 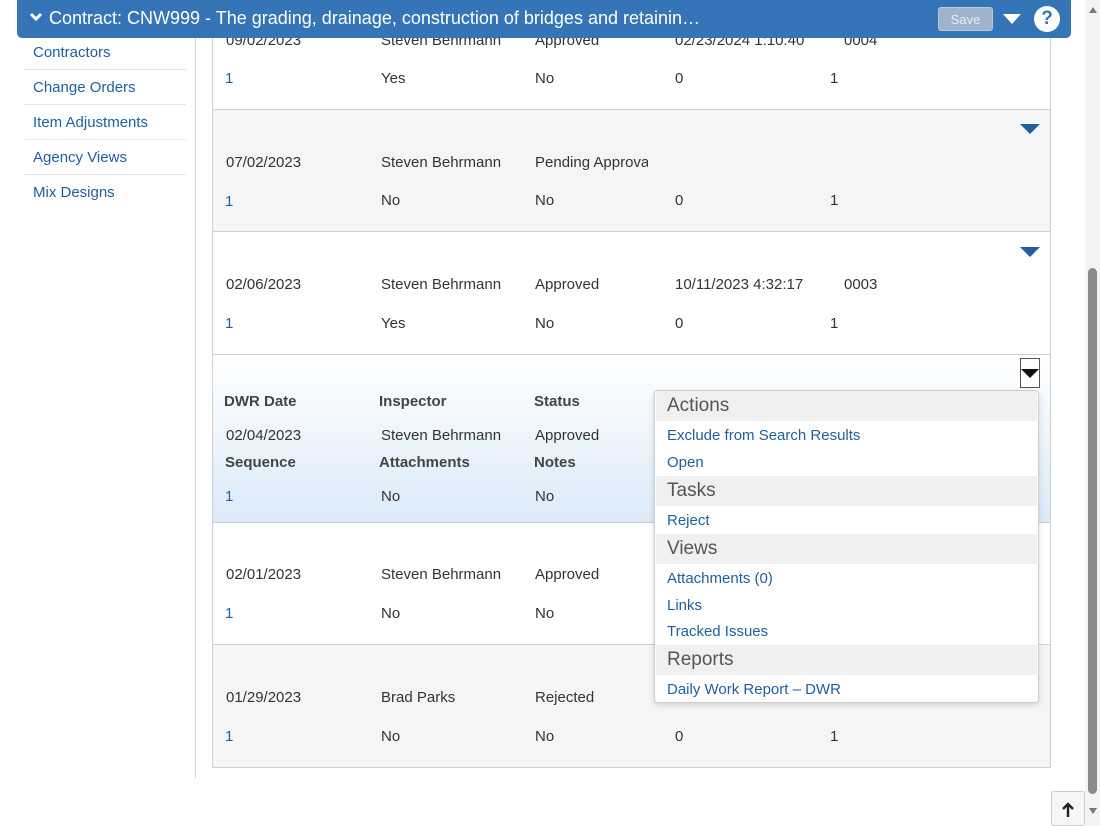 What do you see at coordinates (105, 53) in the screenshot?
I see `sidebar-item-contractors: Contractors` at bounding box center [105, 53].